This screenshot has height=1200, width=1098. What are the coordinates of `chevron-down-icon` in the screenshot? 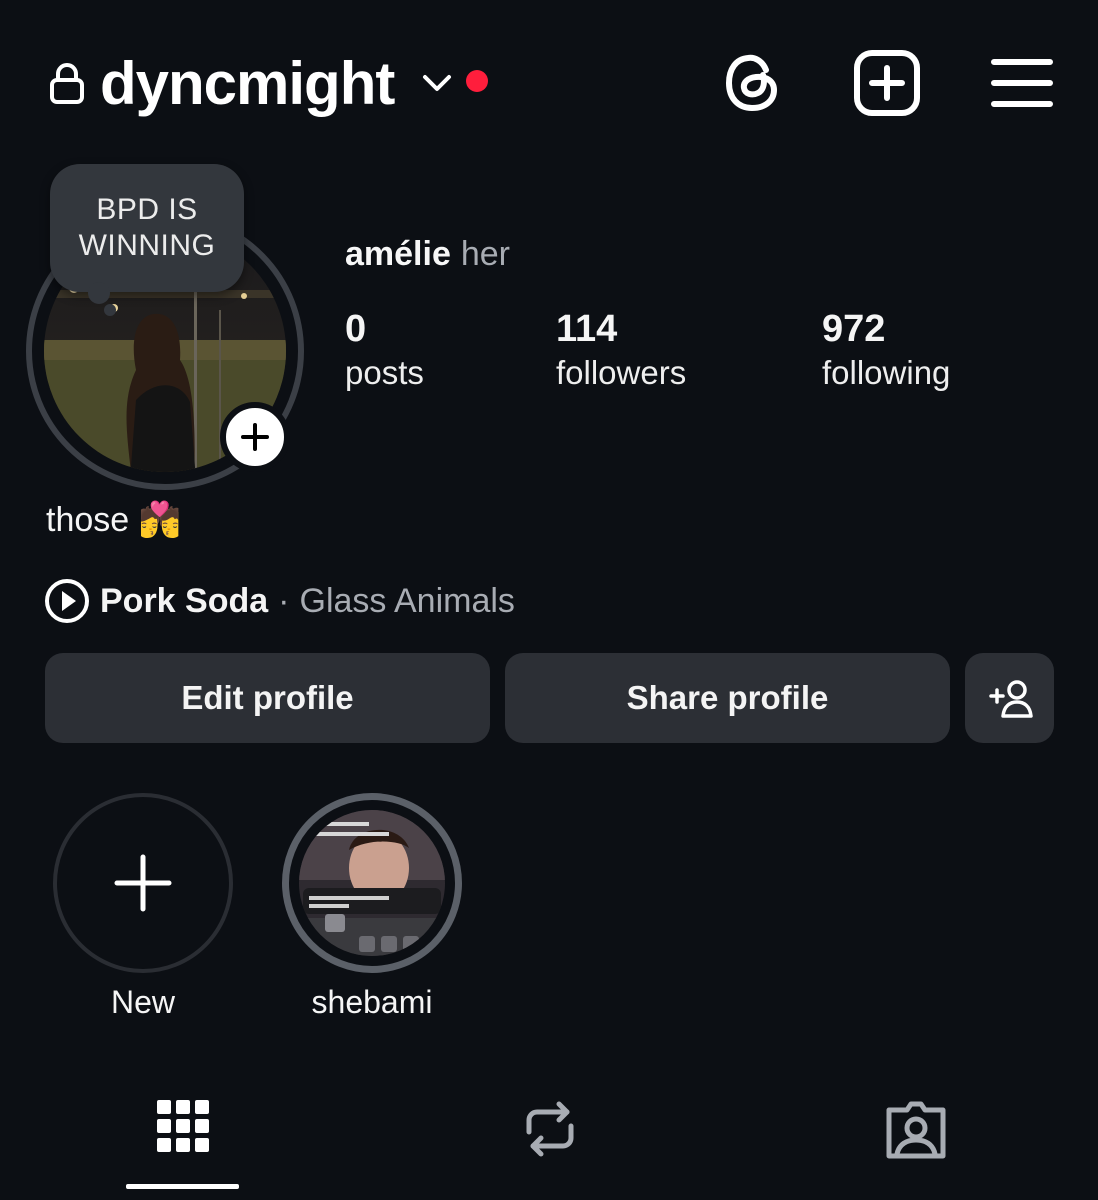 It's located at (437, 83).